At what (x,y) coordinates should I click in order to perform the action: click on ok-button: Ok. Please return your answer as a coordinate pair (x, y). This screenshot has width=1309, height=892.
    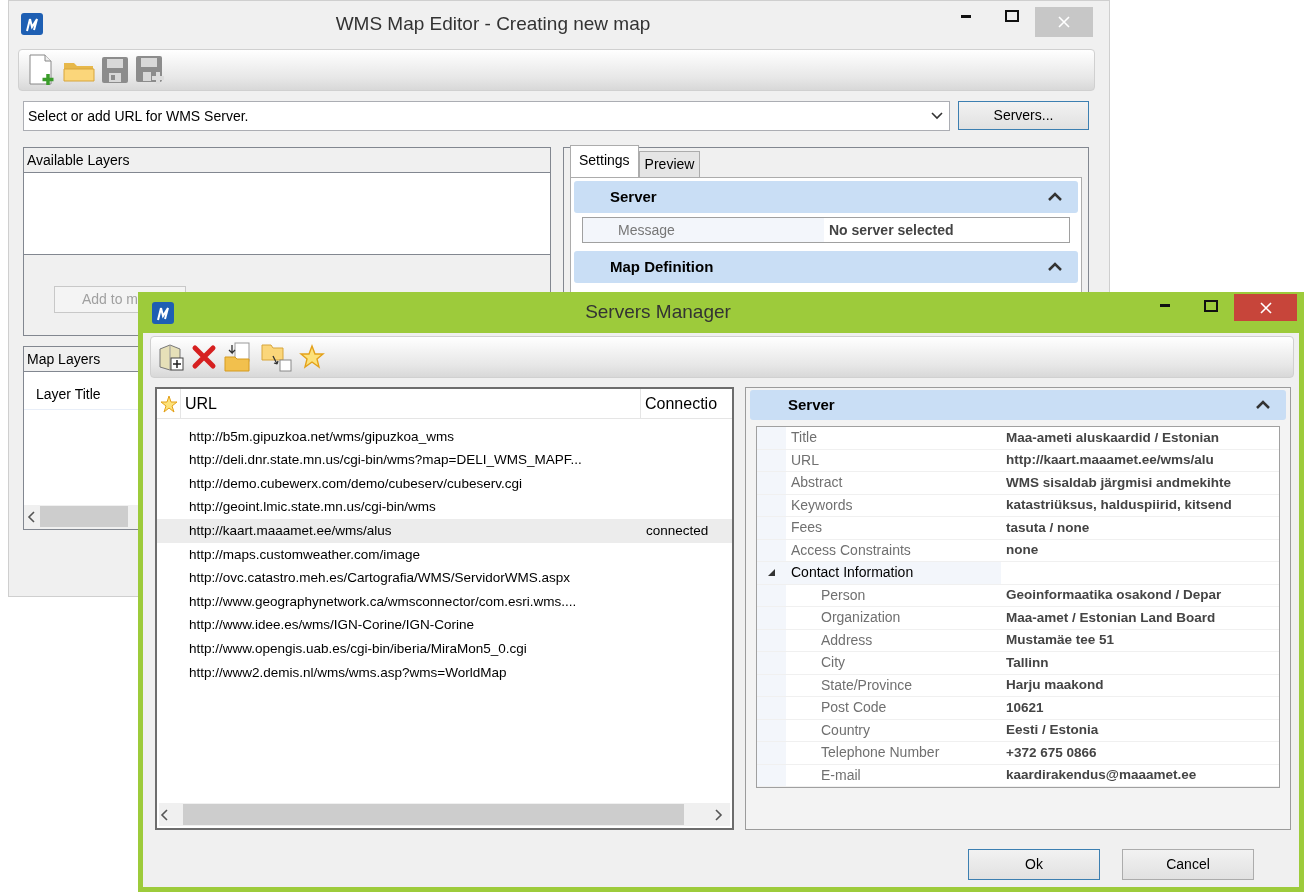
    Looking at the image, I should click on (1034, 864).